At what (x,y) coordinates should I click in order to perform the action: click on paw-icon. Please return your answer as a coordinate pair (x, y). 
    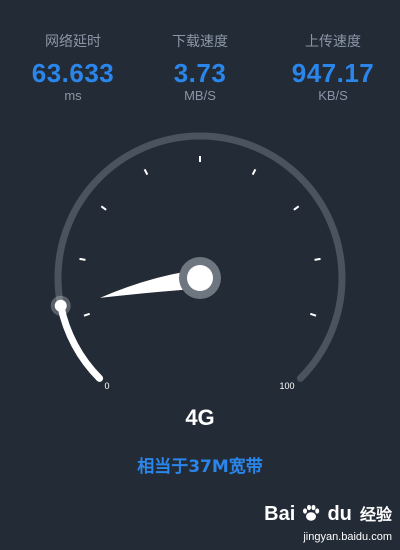
    Looking at the image, I should click on (311, 512).